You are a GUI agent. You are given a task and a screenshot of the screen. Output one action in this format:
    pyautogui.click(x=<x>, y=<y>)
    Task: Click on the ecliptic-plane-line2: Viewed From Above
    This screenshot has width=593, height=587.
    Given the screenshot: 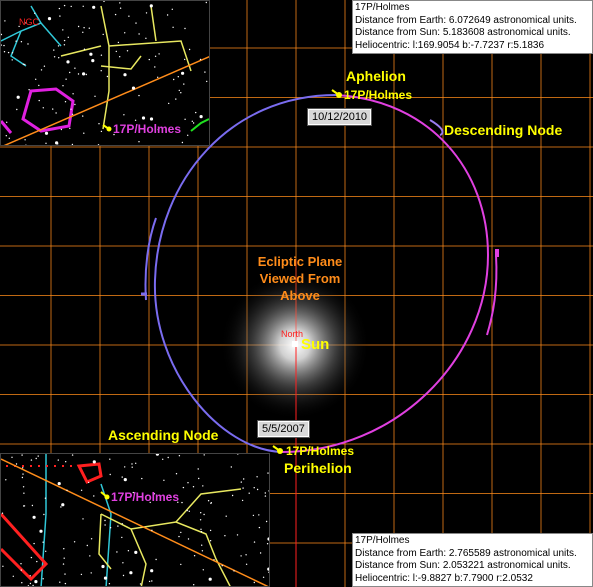 What is the action you would take?
    pyautogui.click(x=300, y=287)
    